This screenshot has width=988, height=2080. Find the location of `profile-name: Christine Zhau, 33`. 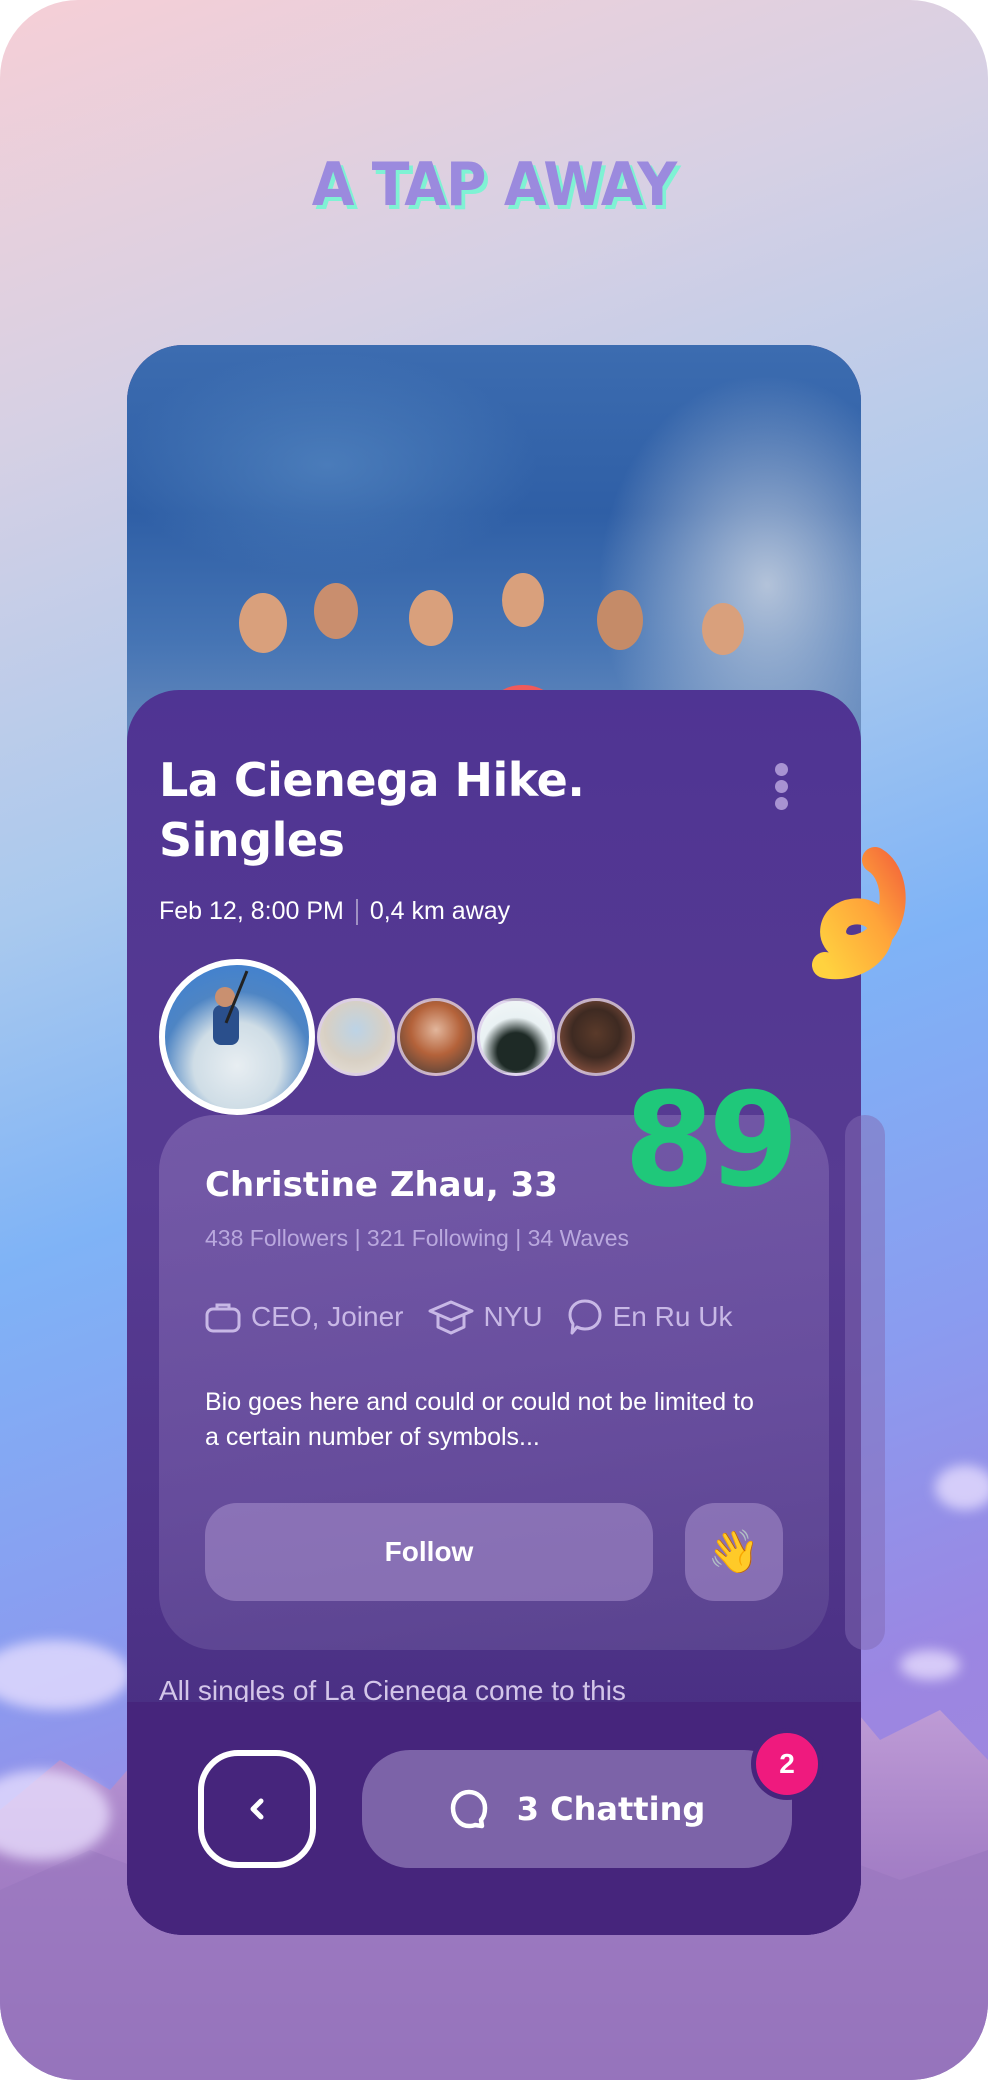

profile-name: Christine Zhau, 33 is located at coordinates (381, 1185).